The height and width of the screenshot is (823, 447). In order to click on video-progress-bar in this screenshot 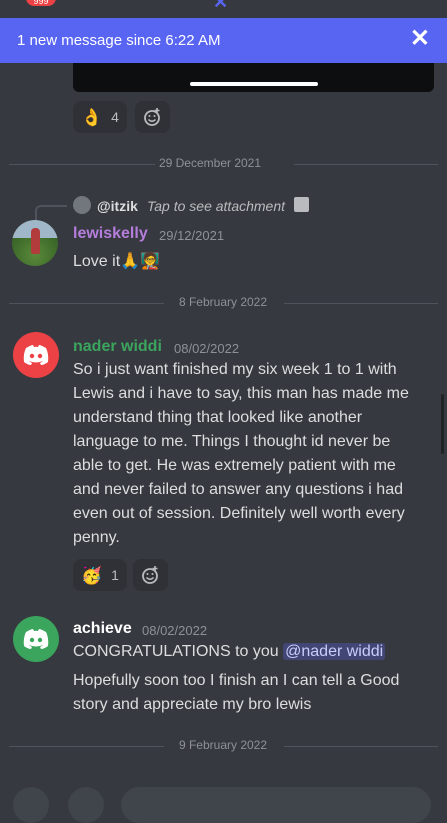, I will do `click(254, 84)`.